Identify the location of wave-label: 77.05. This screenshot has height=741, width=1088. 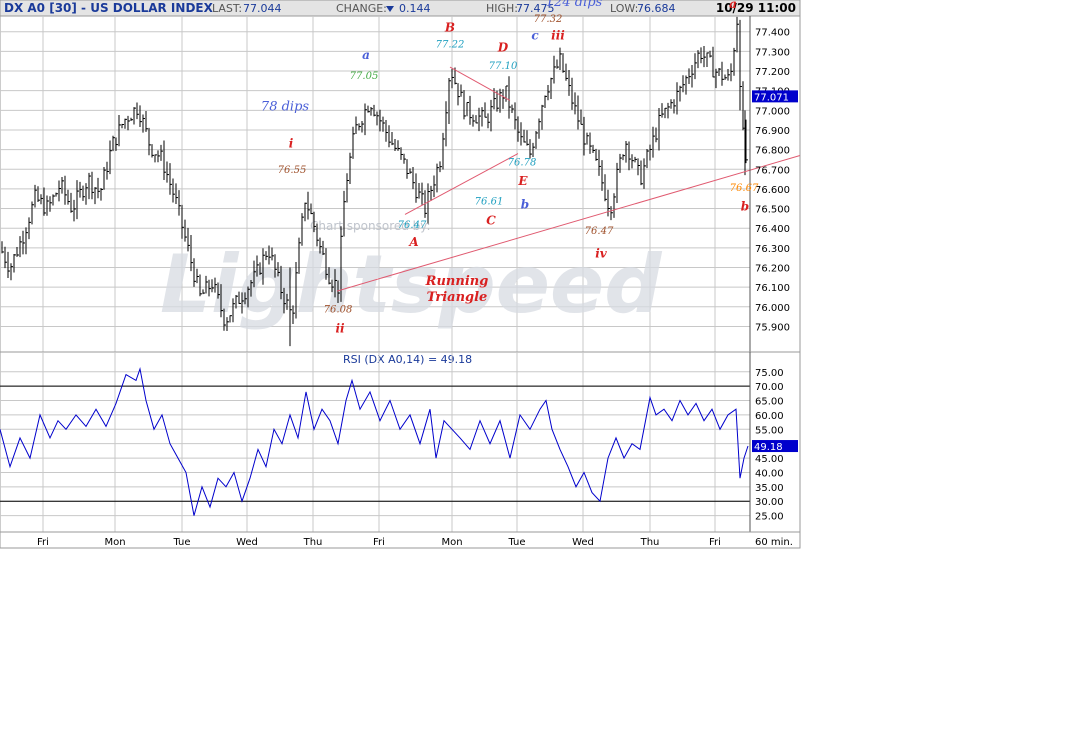
(364, 76).